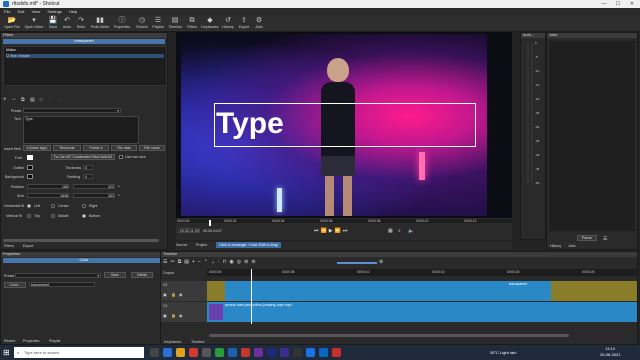 This screenshot has width=640, height=360. What do you see at coordinates (245, 352) in the screenshot?
I see `powerpoint-icon` at bounding box center [245, 352].